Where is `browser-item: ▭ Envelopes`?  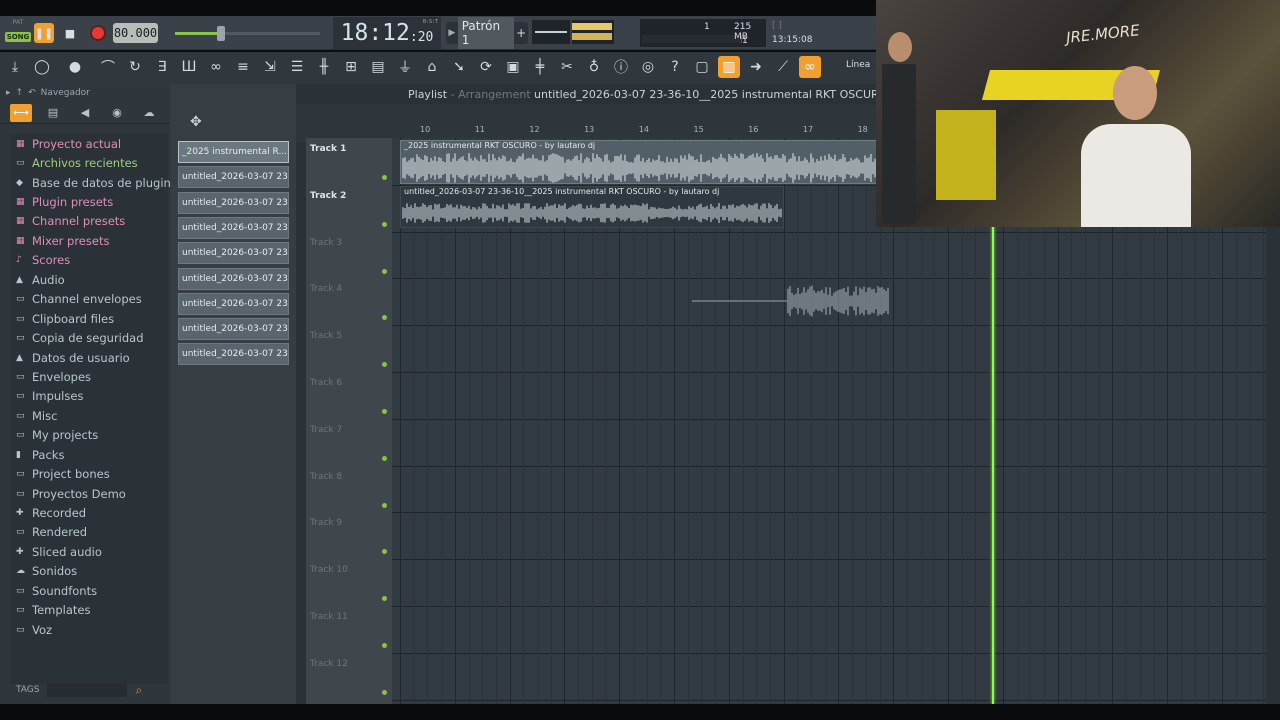 browser-item: ▭ Envelopes is located at coordinates (89, 376).